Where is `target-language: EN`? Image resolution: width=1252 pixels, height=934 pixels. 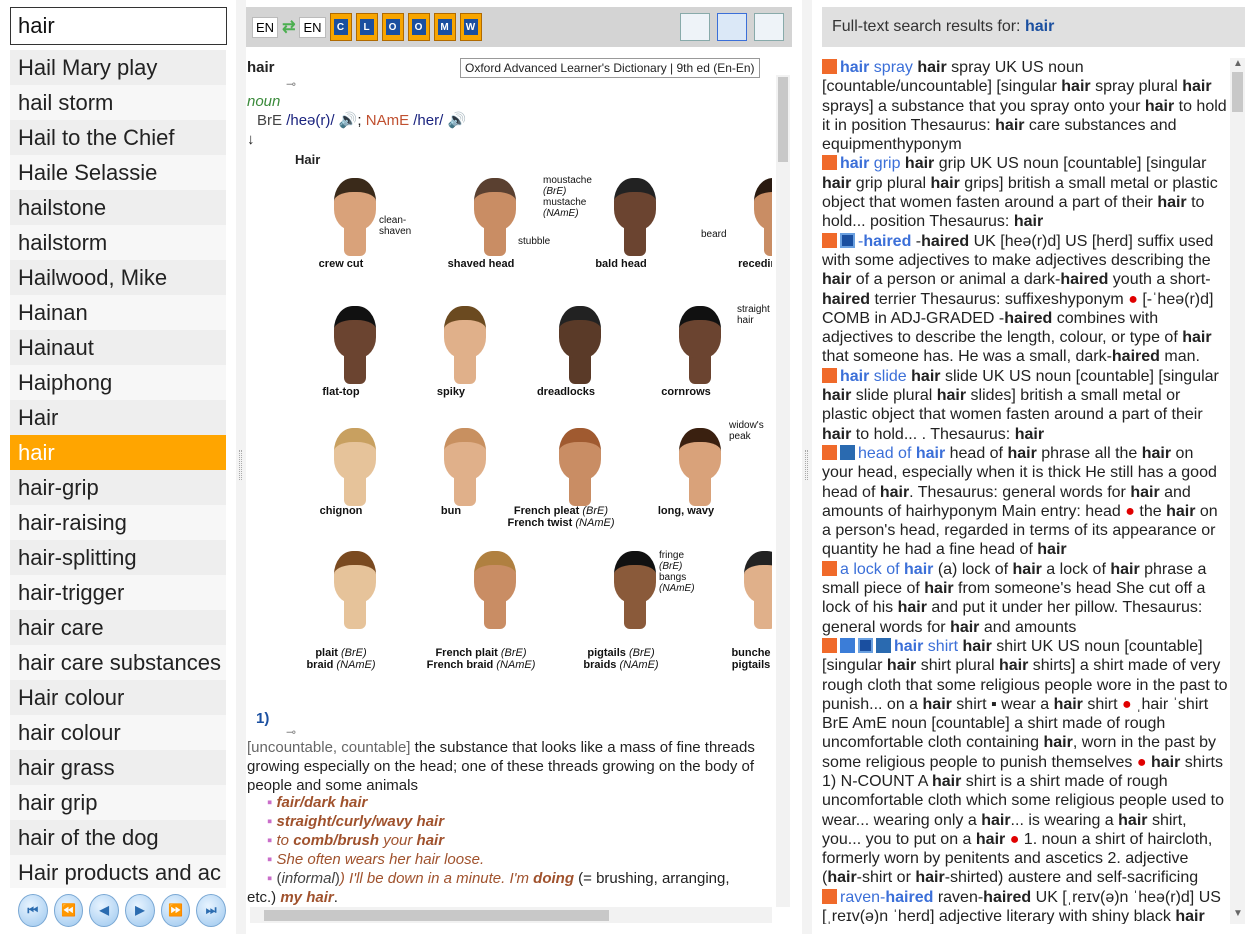 target-language: EN is located at coordinates (312, 27).